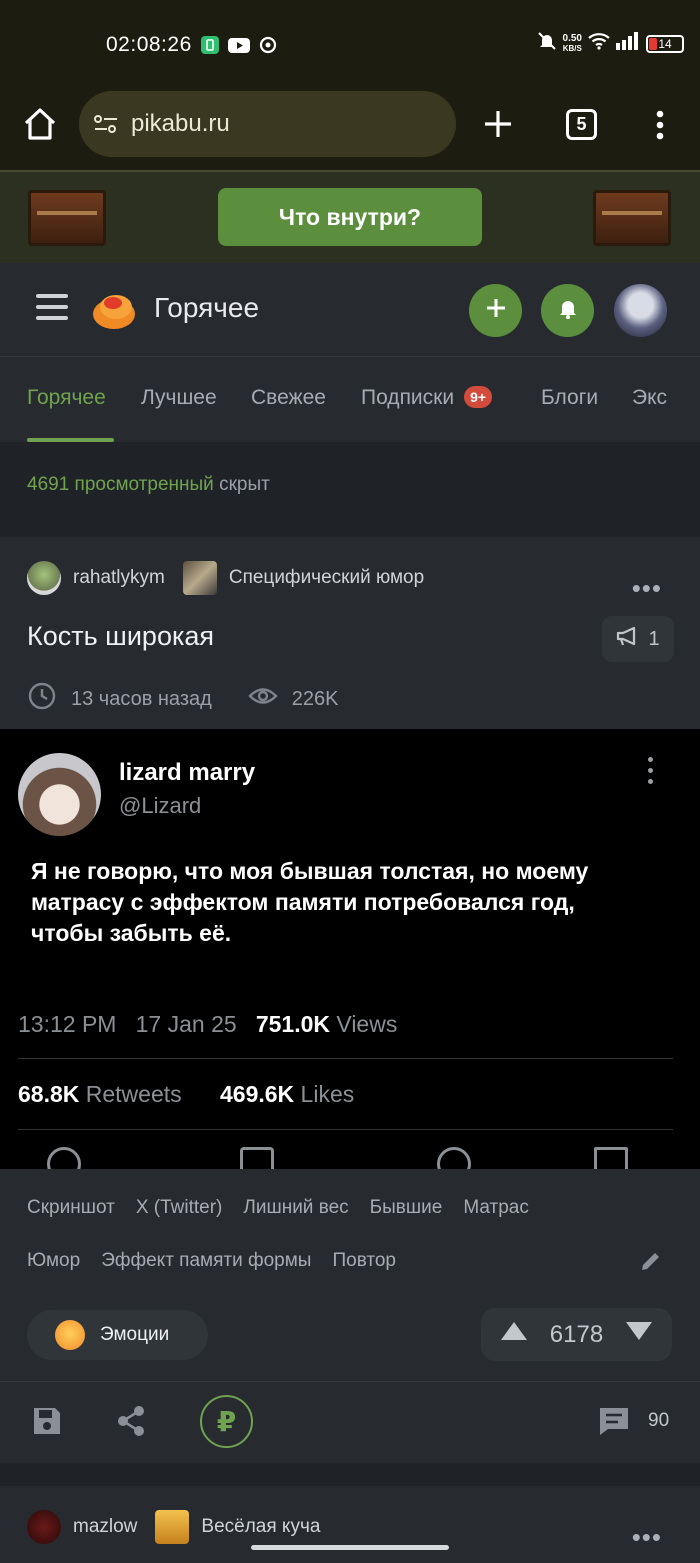 This screenshot has width=700, height=1563. I want to click on tweet-engagement-row: 68.8K Retweets 469.6K Likes, so click(186, 1094).